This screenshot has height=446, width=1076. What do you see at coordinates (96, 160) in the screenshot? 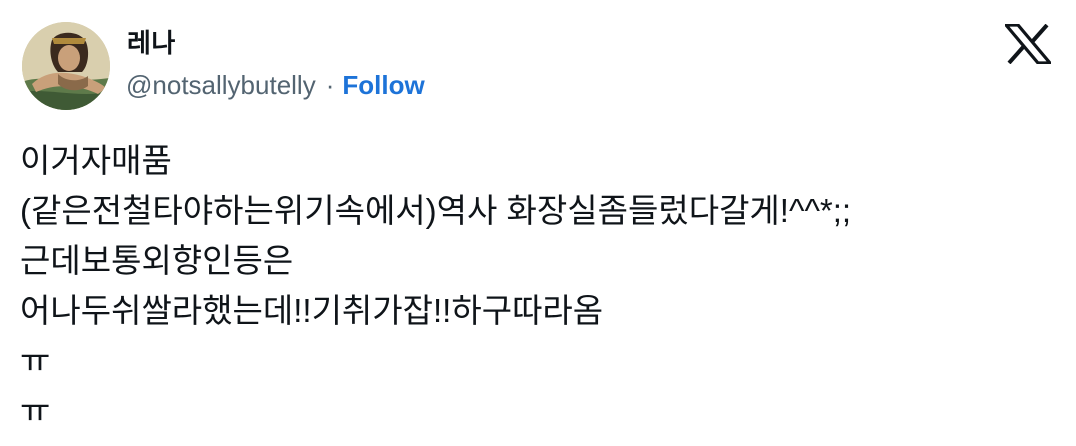
I see `tweet-line: 이거자매품` at bounding box center [96, 160].